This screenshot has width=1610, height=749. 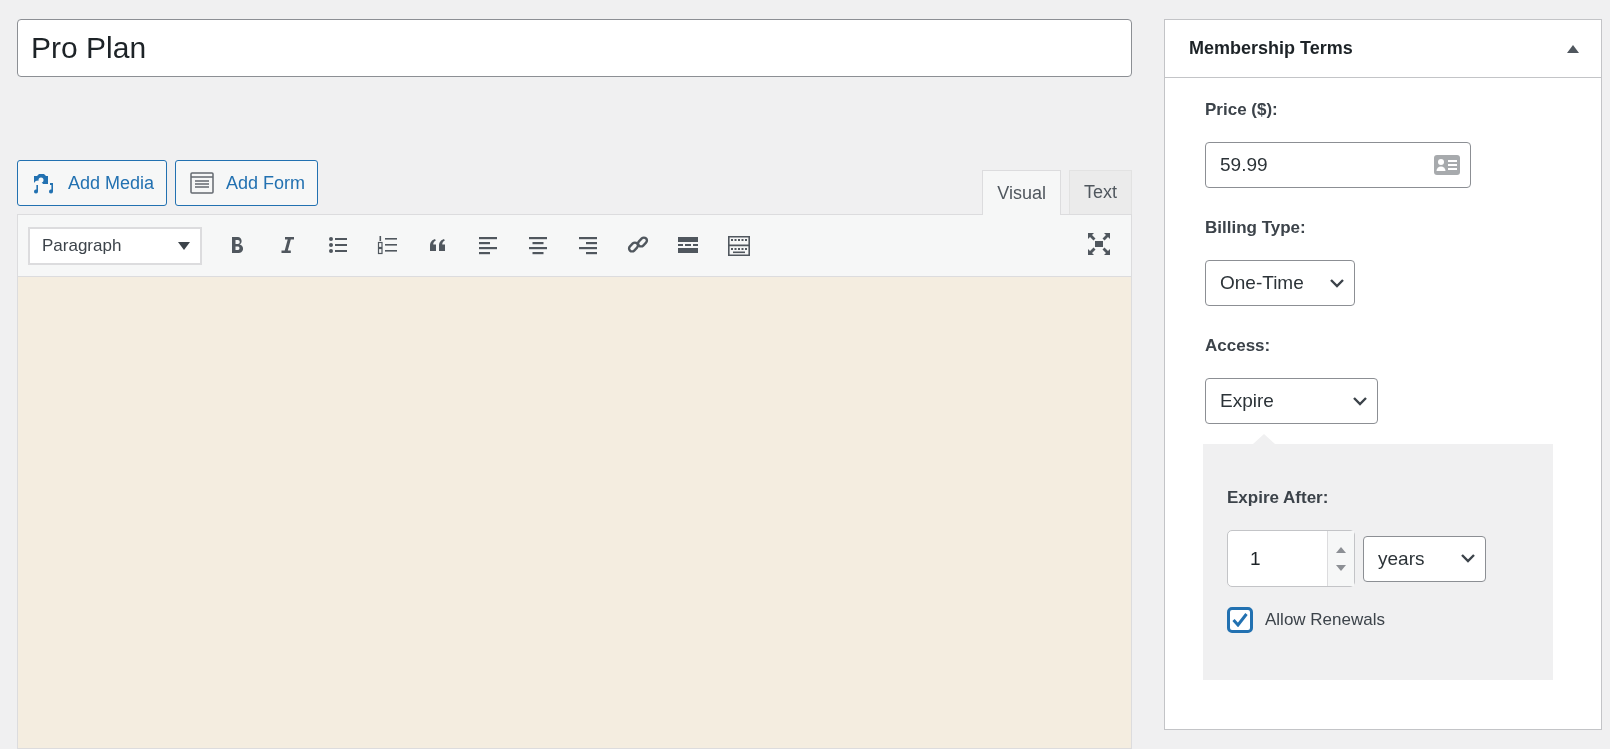 What do you see at coordinates (1280, 283) in the screenshot?
I see `billing-type-select: One-Time` at bounding box center [1280, 283].